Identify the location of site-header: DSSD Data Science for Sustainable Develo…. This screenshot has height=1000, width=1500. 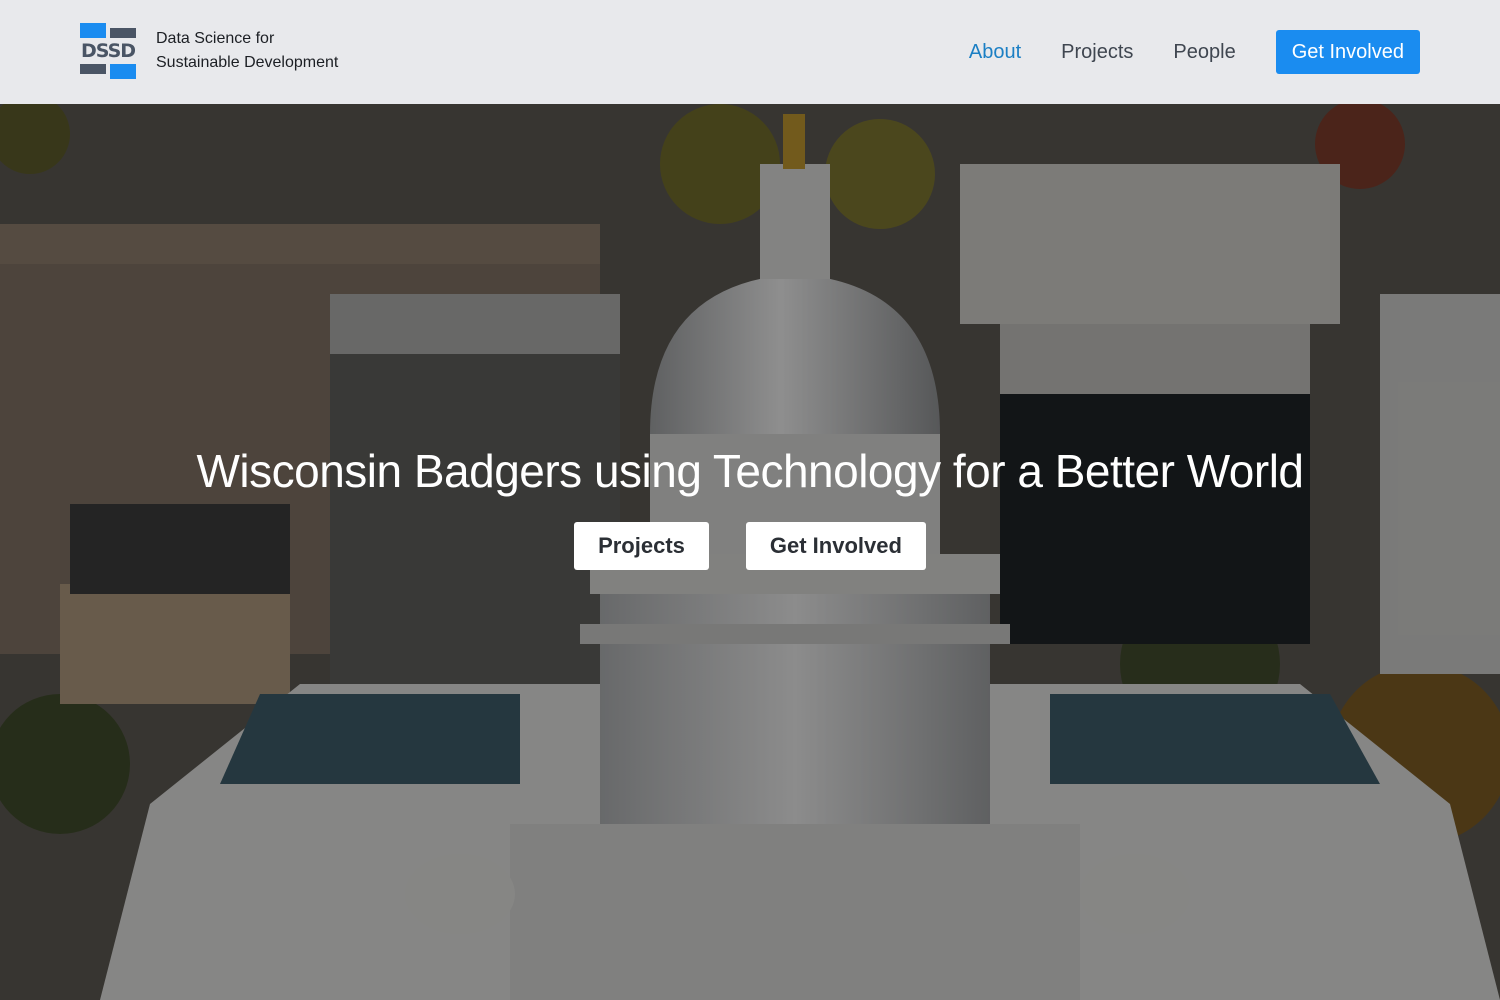
(750, 52).